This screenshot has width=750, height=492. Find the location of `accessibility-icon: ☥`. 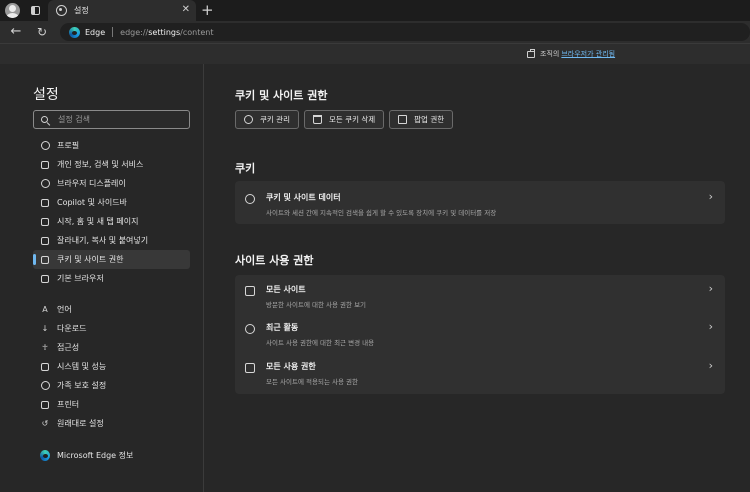

accessibility-icon: ☥ is located at coordinates (45, 347).